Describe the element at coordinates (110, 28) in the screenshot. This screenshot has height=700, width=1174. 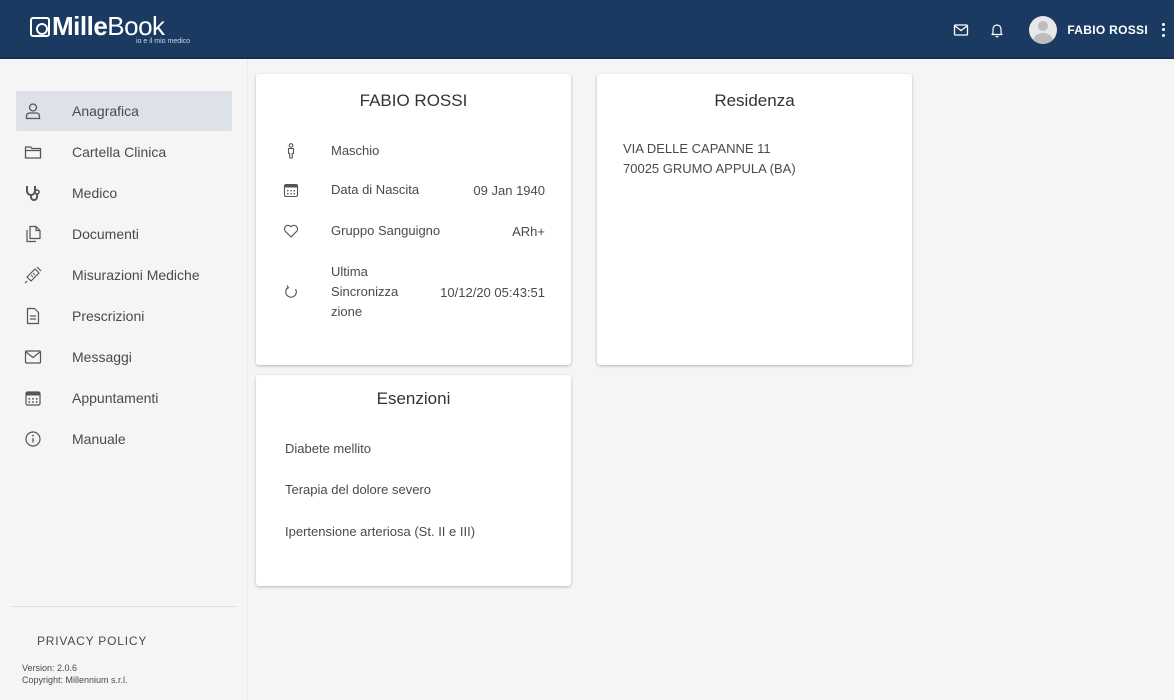
I see `logo: Mille Book io e il mio medico` at that location.